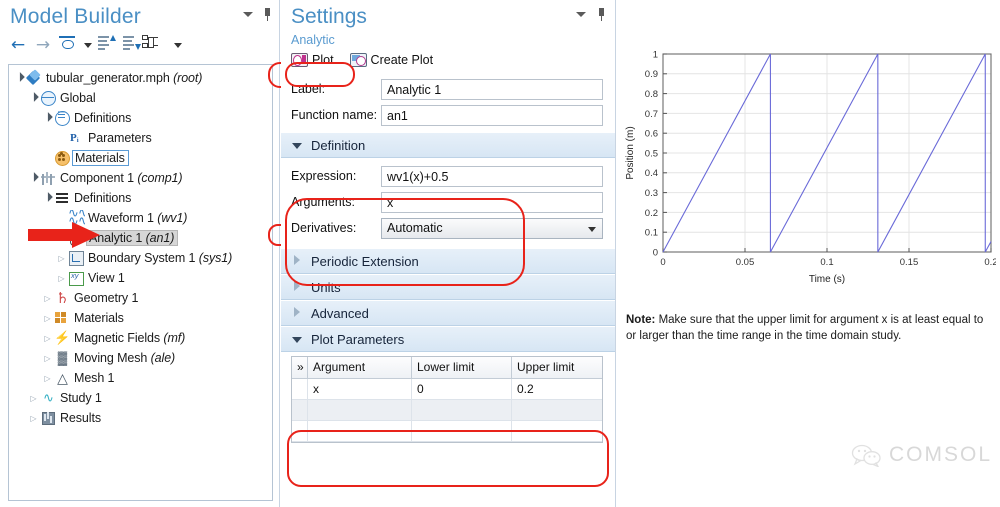 The width and height of the screenshot is (1000, 507). Describe the element at coordinates (108, 45) in the screenshot. I see `collapse-all-icon` at that location.